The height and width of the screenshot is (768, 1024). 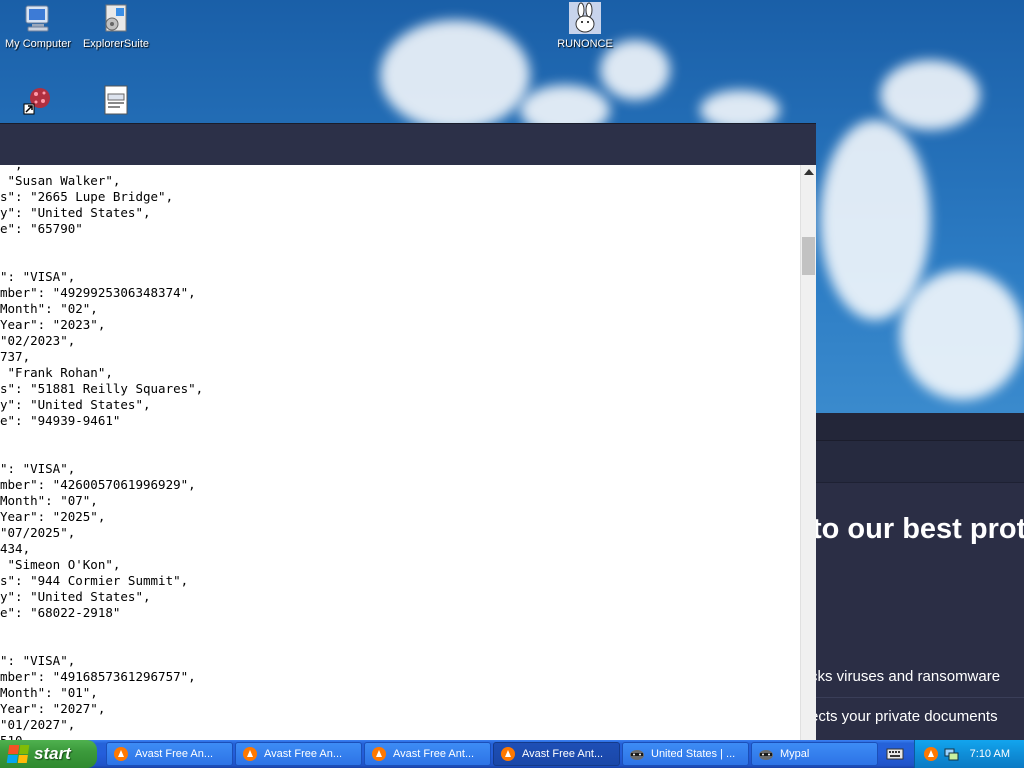 I want to click on editor-line: e": "94939-9461", so click(x=60, y=420).